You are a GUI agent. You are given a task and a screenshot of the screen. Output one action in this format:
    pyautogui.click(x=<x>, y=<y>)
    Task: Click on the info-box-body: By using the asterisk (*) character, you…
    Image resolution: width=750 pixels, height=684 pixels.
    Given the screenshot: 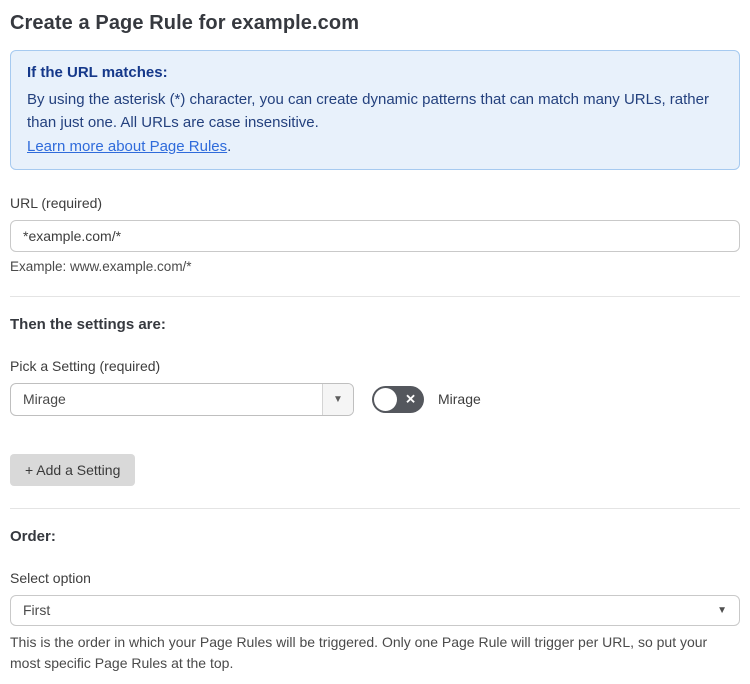 What is the action you would take?
    pyautogui.click(x=368, y=111)
    